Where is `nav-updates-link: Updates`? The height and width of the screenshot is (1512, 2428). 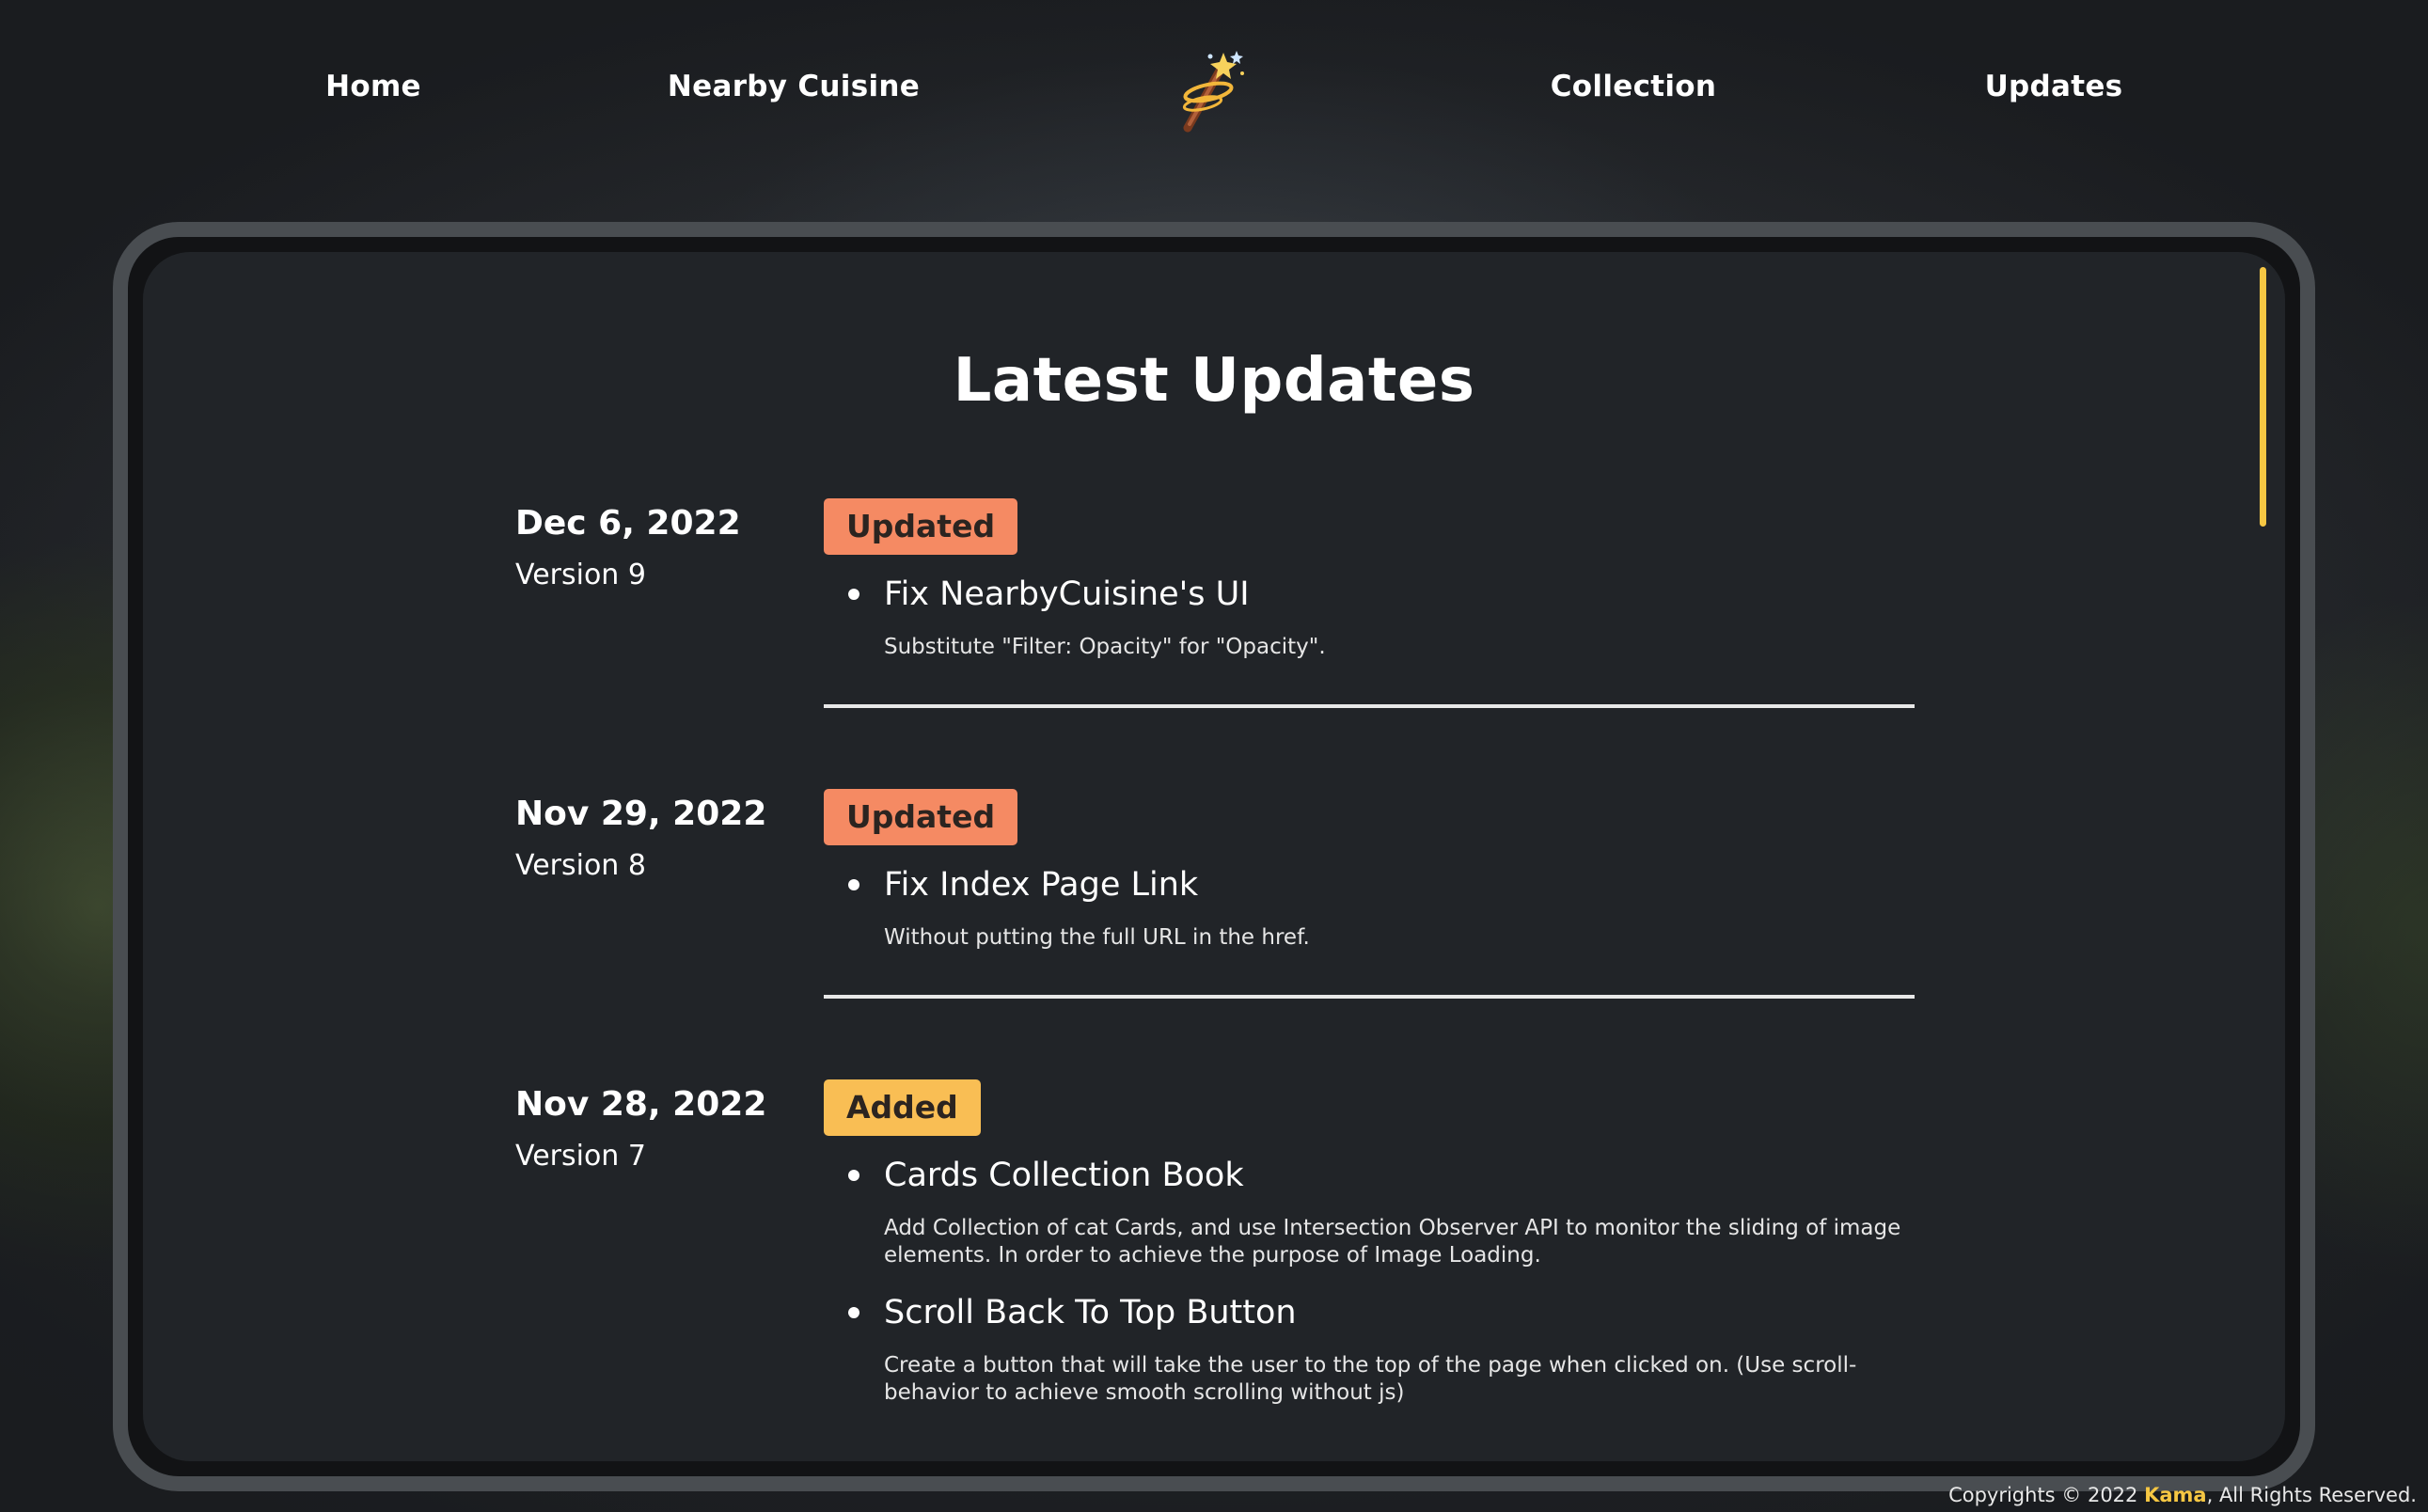 nav-updates-link: Updates is located at coordinates (2054, 86).